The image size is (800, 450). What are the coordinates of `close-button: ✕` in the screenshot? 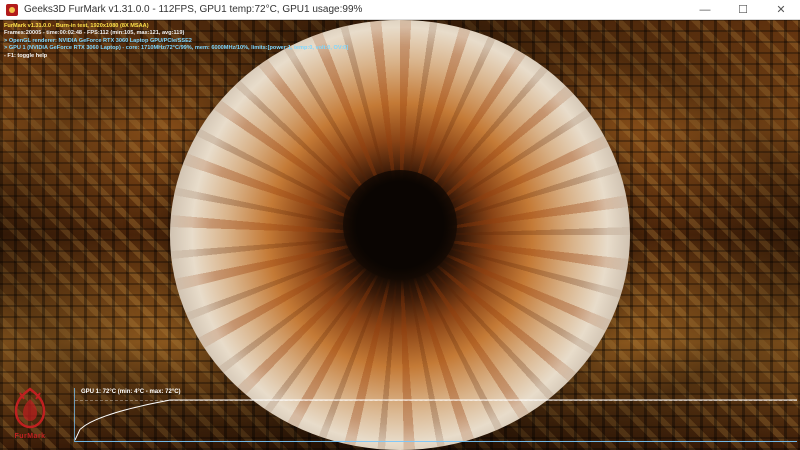 It's located at (781, 9).